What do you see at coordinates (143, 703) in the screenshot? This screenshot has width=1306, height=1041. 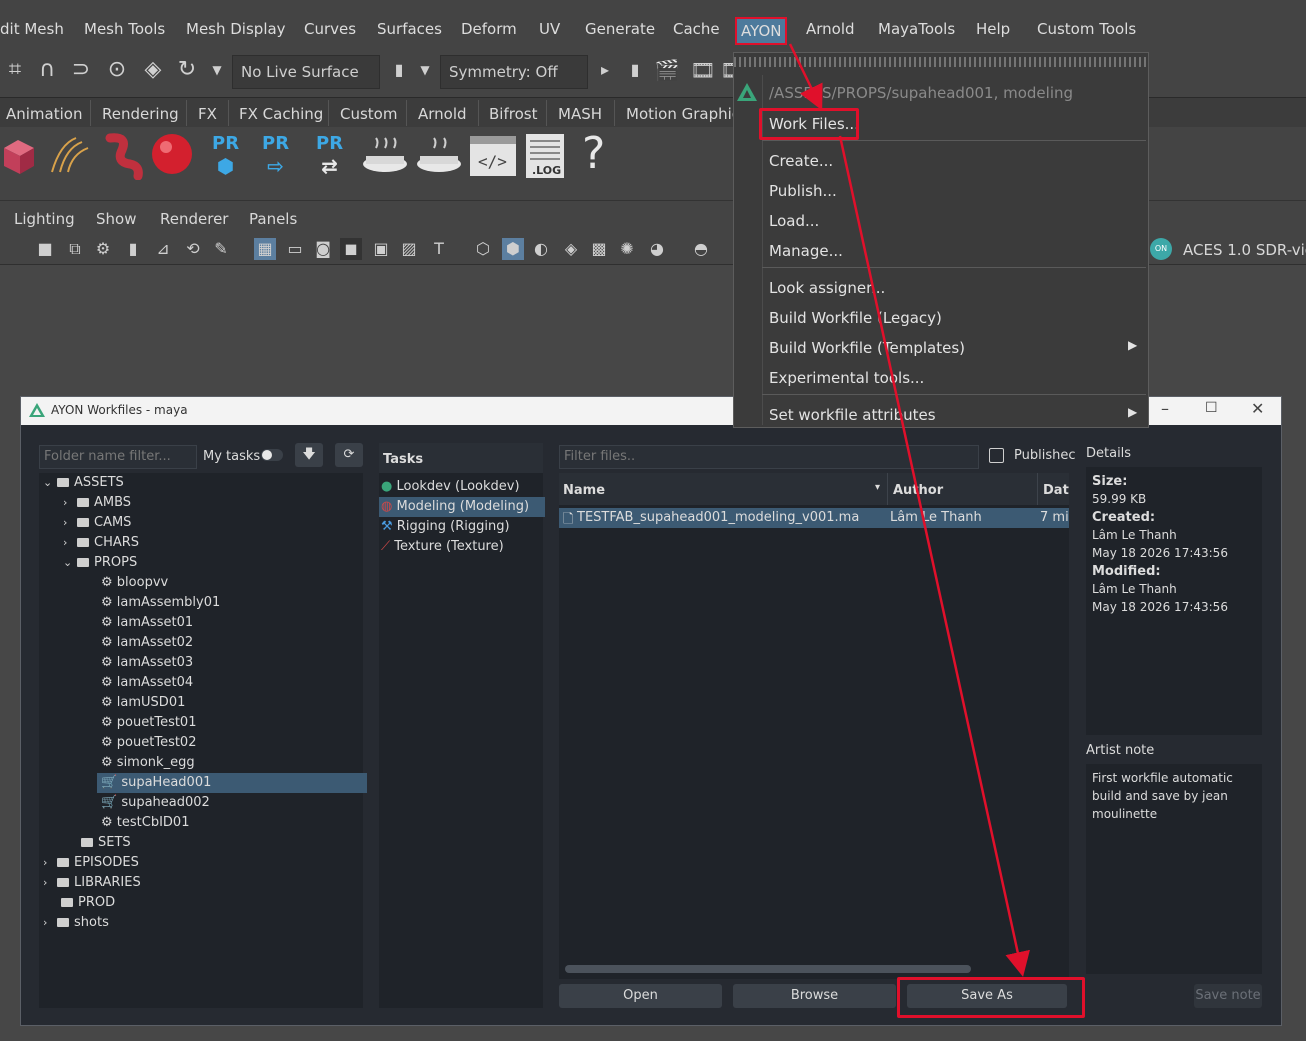 I see `tree-item-asset: ⚙ lamUSD01` at bounding box center [143, 703].